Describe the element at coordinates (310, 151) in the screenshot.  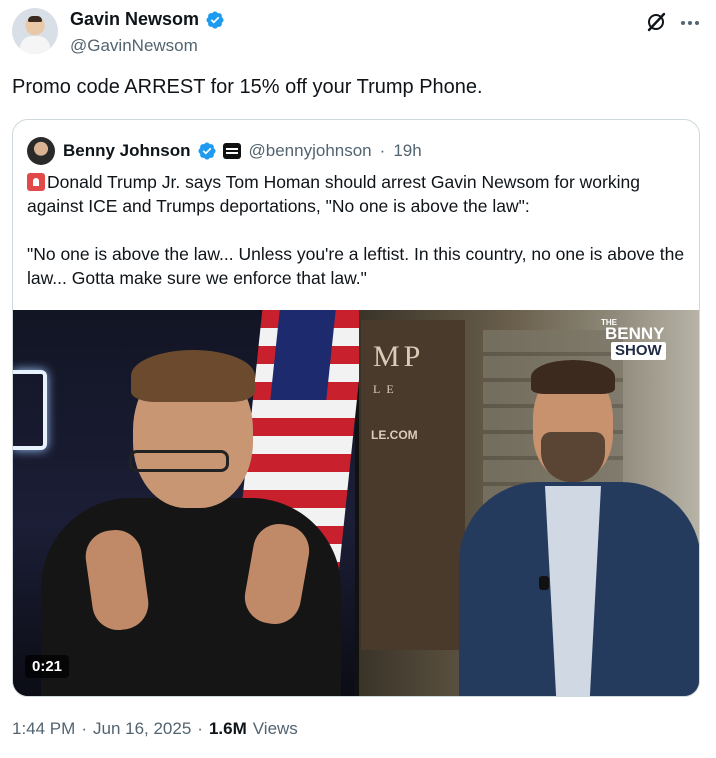
I see `quoted-handle: @bennyjohnson` at that location.